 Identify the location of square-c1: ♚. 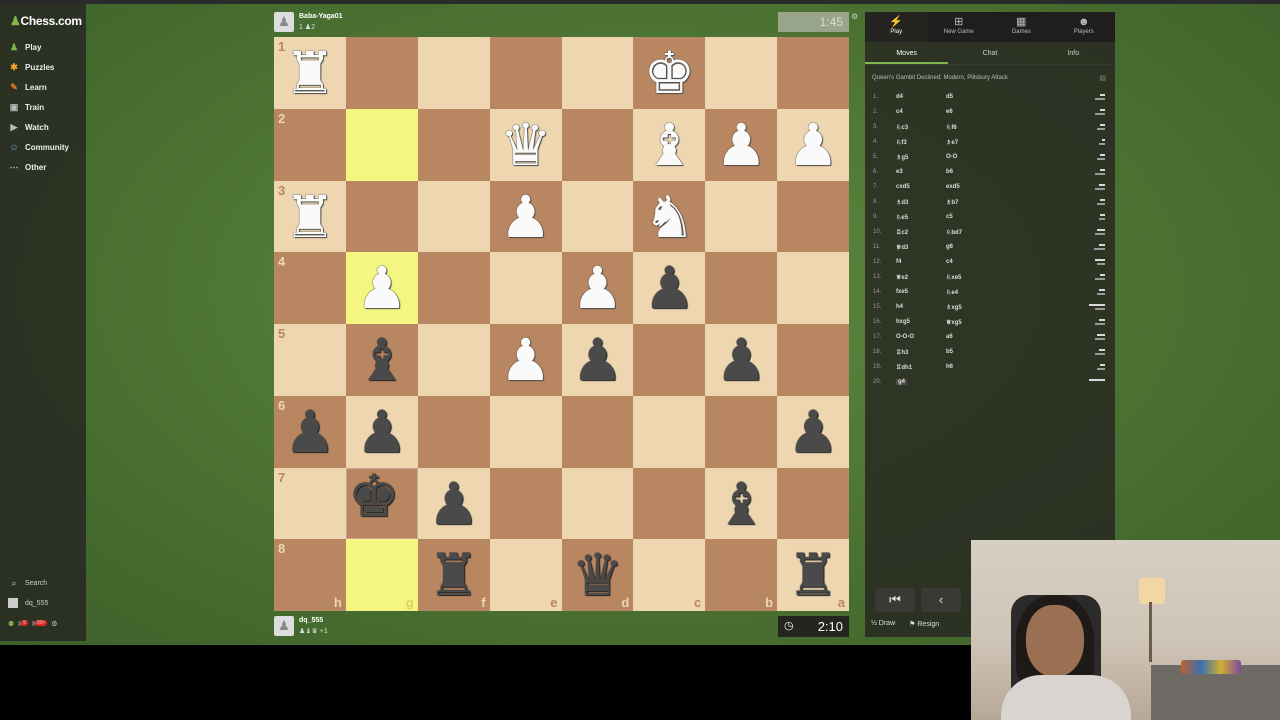
(669, 73).